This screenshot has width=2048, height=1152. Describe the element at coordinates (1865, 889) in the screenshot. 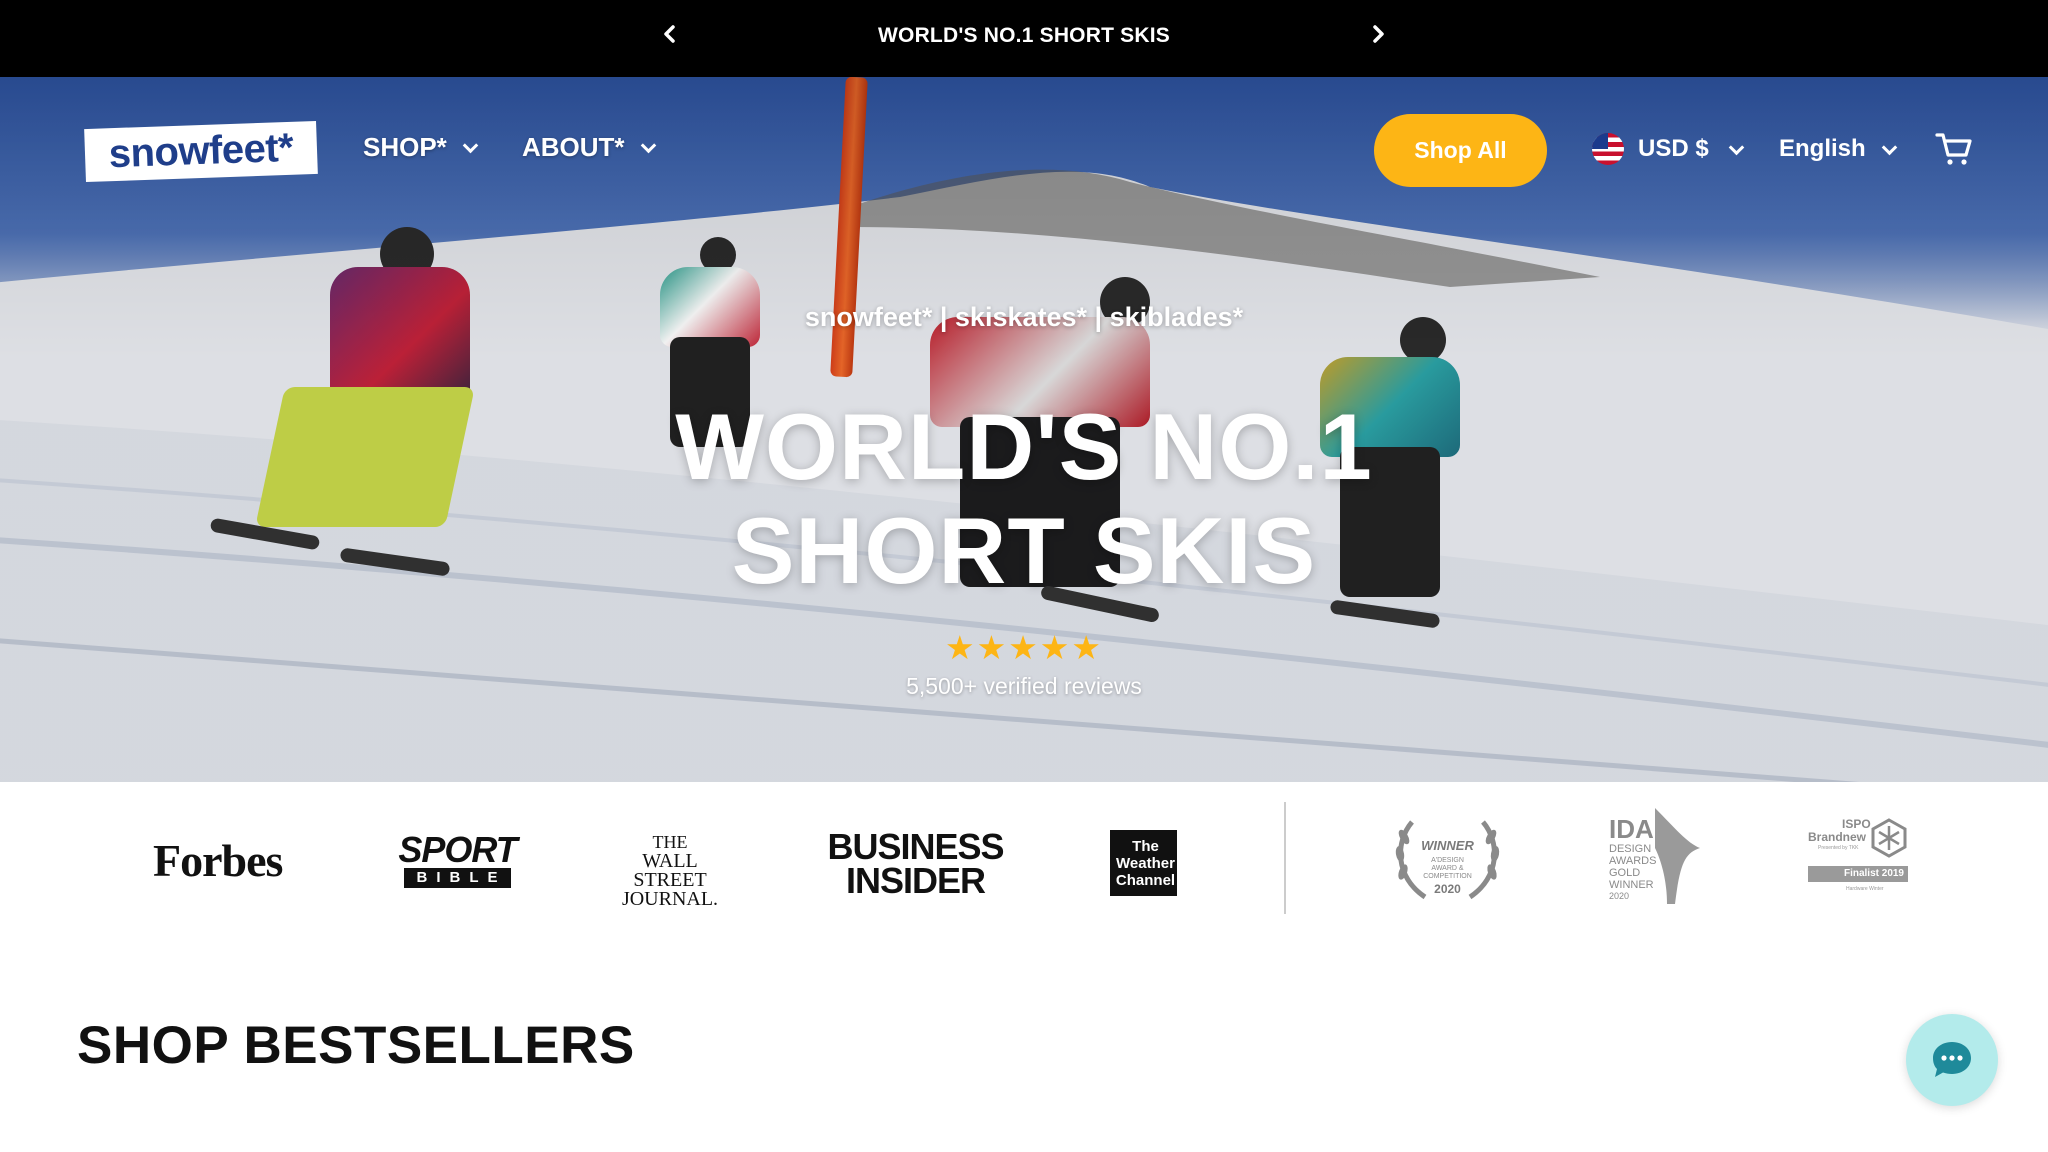

I see `award3-foot: Hardware Winter` at that location.